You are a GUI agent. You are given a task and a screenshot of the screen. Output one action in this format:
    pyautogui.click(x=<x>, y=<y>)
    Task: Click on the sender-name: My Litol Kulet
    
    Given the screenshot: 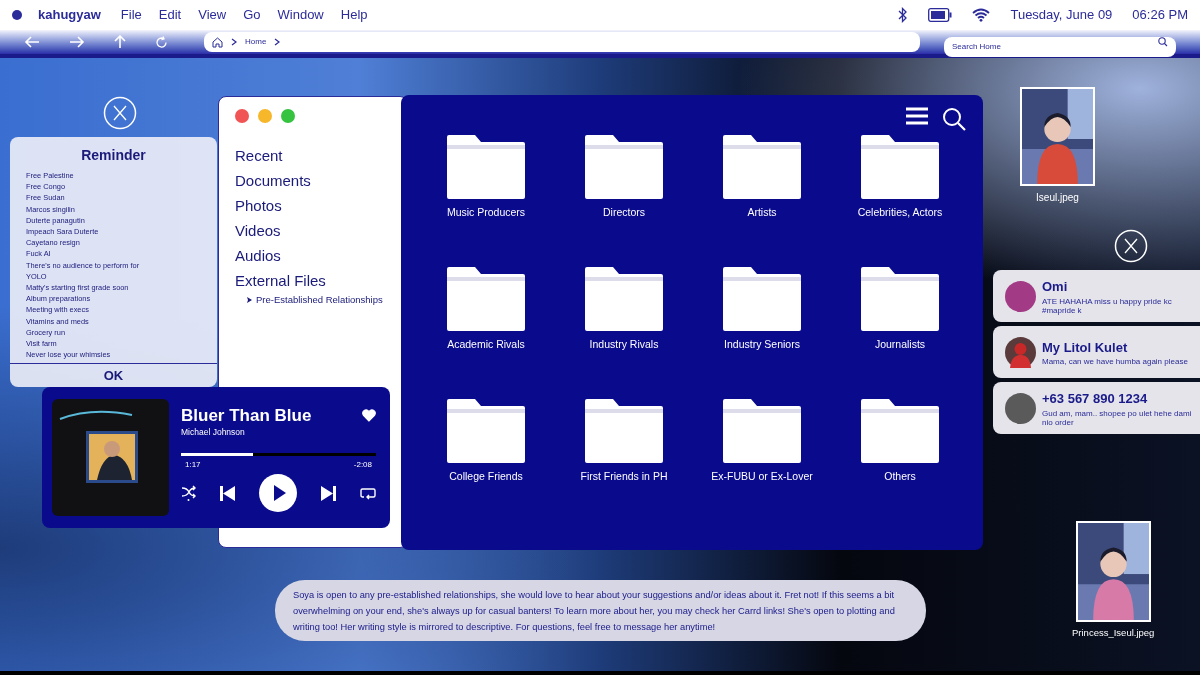 What is the action you would take?
    pyautogui.click(x=1085, y=347)
    